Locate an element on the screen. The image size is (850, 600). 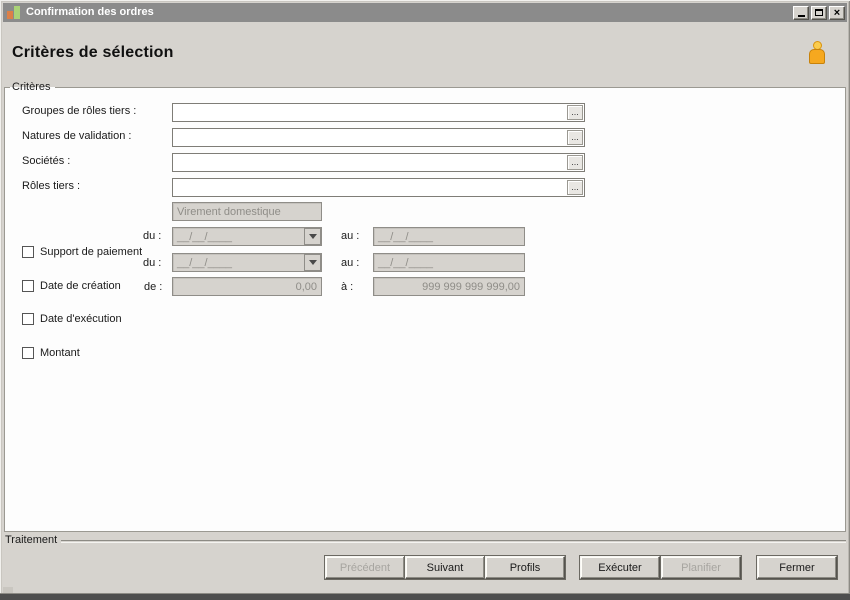
date1-to-field: __/__/____ is located at coordinates (449, 236).